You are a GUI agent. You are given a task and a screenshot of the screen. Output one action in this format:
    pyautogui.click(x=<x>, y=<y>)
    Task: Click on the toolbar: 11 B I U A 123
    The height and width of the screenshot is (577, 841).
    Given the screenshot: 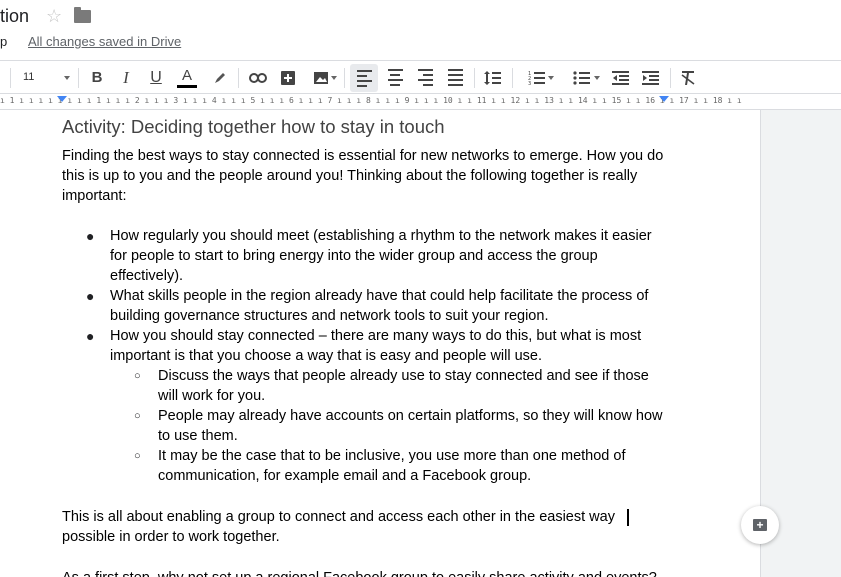 What is the action you would take?
    pyautogui.click(x=420, y=77)
    